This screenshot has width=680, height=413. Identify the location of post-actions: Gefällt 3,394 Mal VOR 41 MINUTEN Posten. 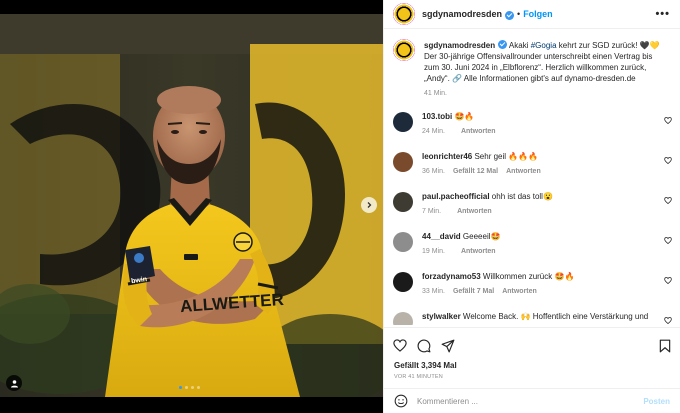
(532, 370).